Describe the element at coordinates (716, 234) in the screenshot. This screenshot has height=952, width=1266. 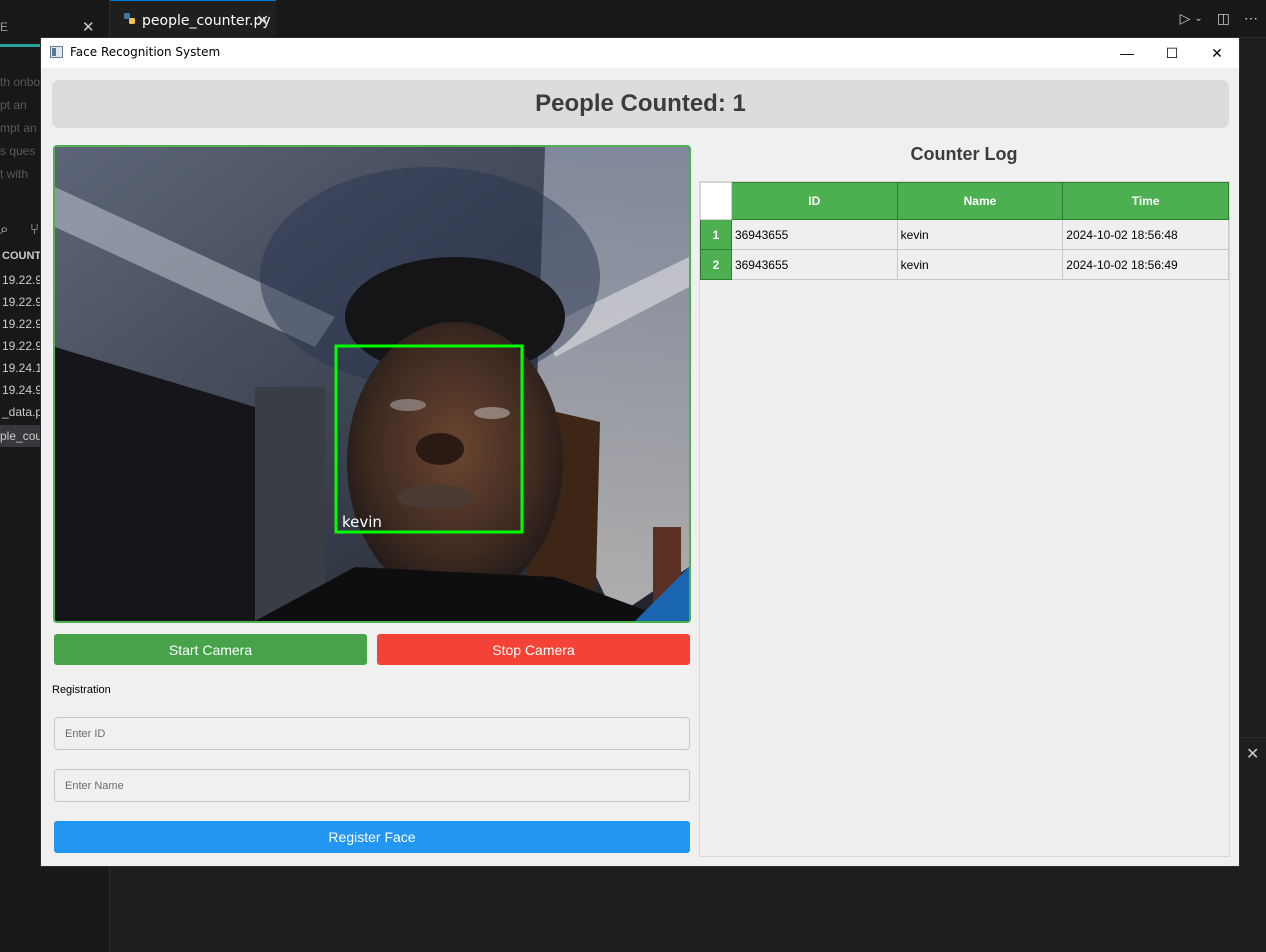
I see `row-number: 1` at that location.